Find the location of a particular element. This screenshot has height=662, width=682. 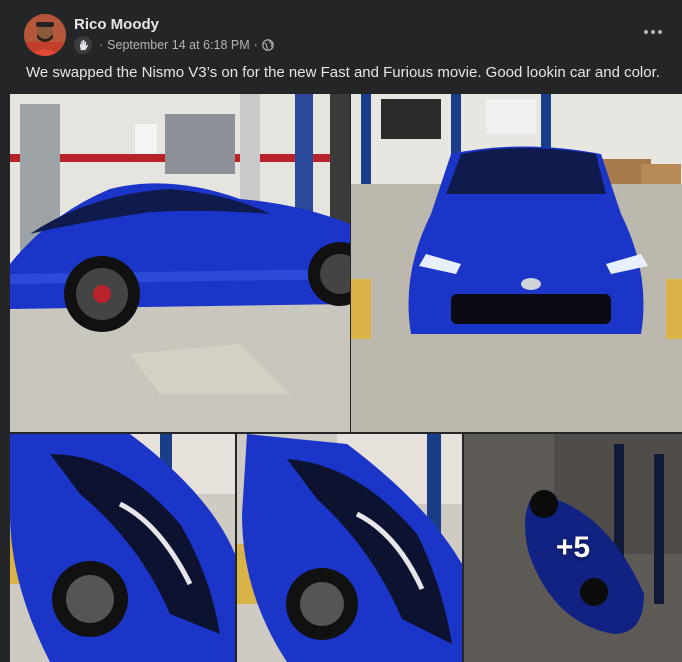

globe-icon is located at coordinates (267, 45).